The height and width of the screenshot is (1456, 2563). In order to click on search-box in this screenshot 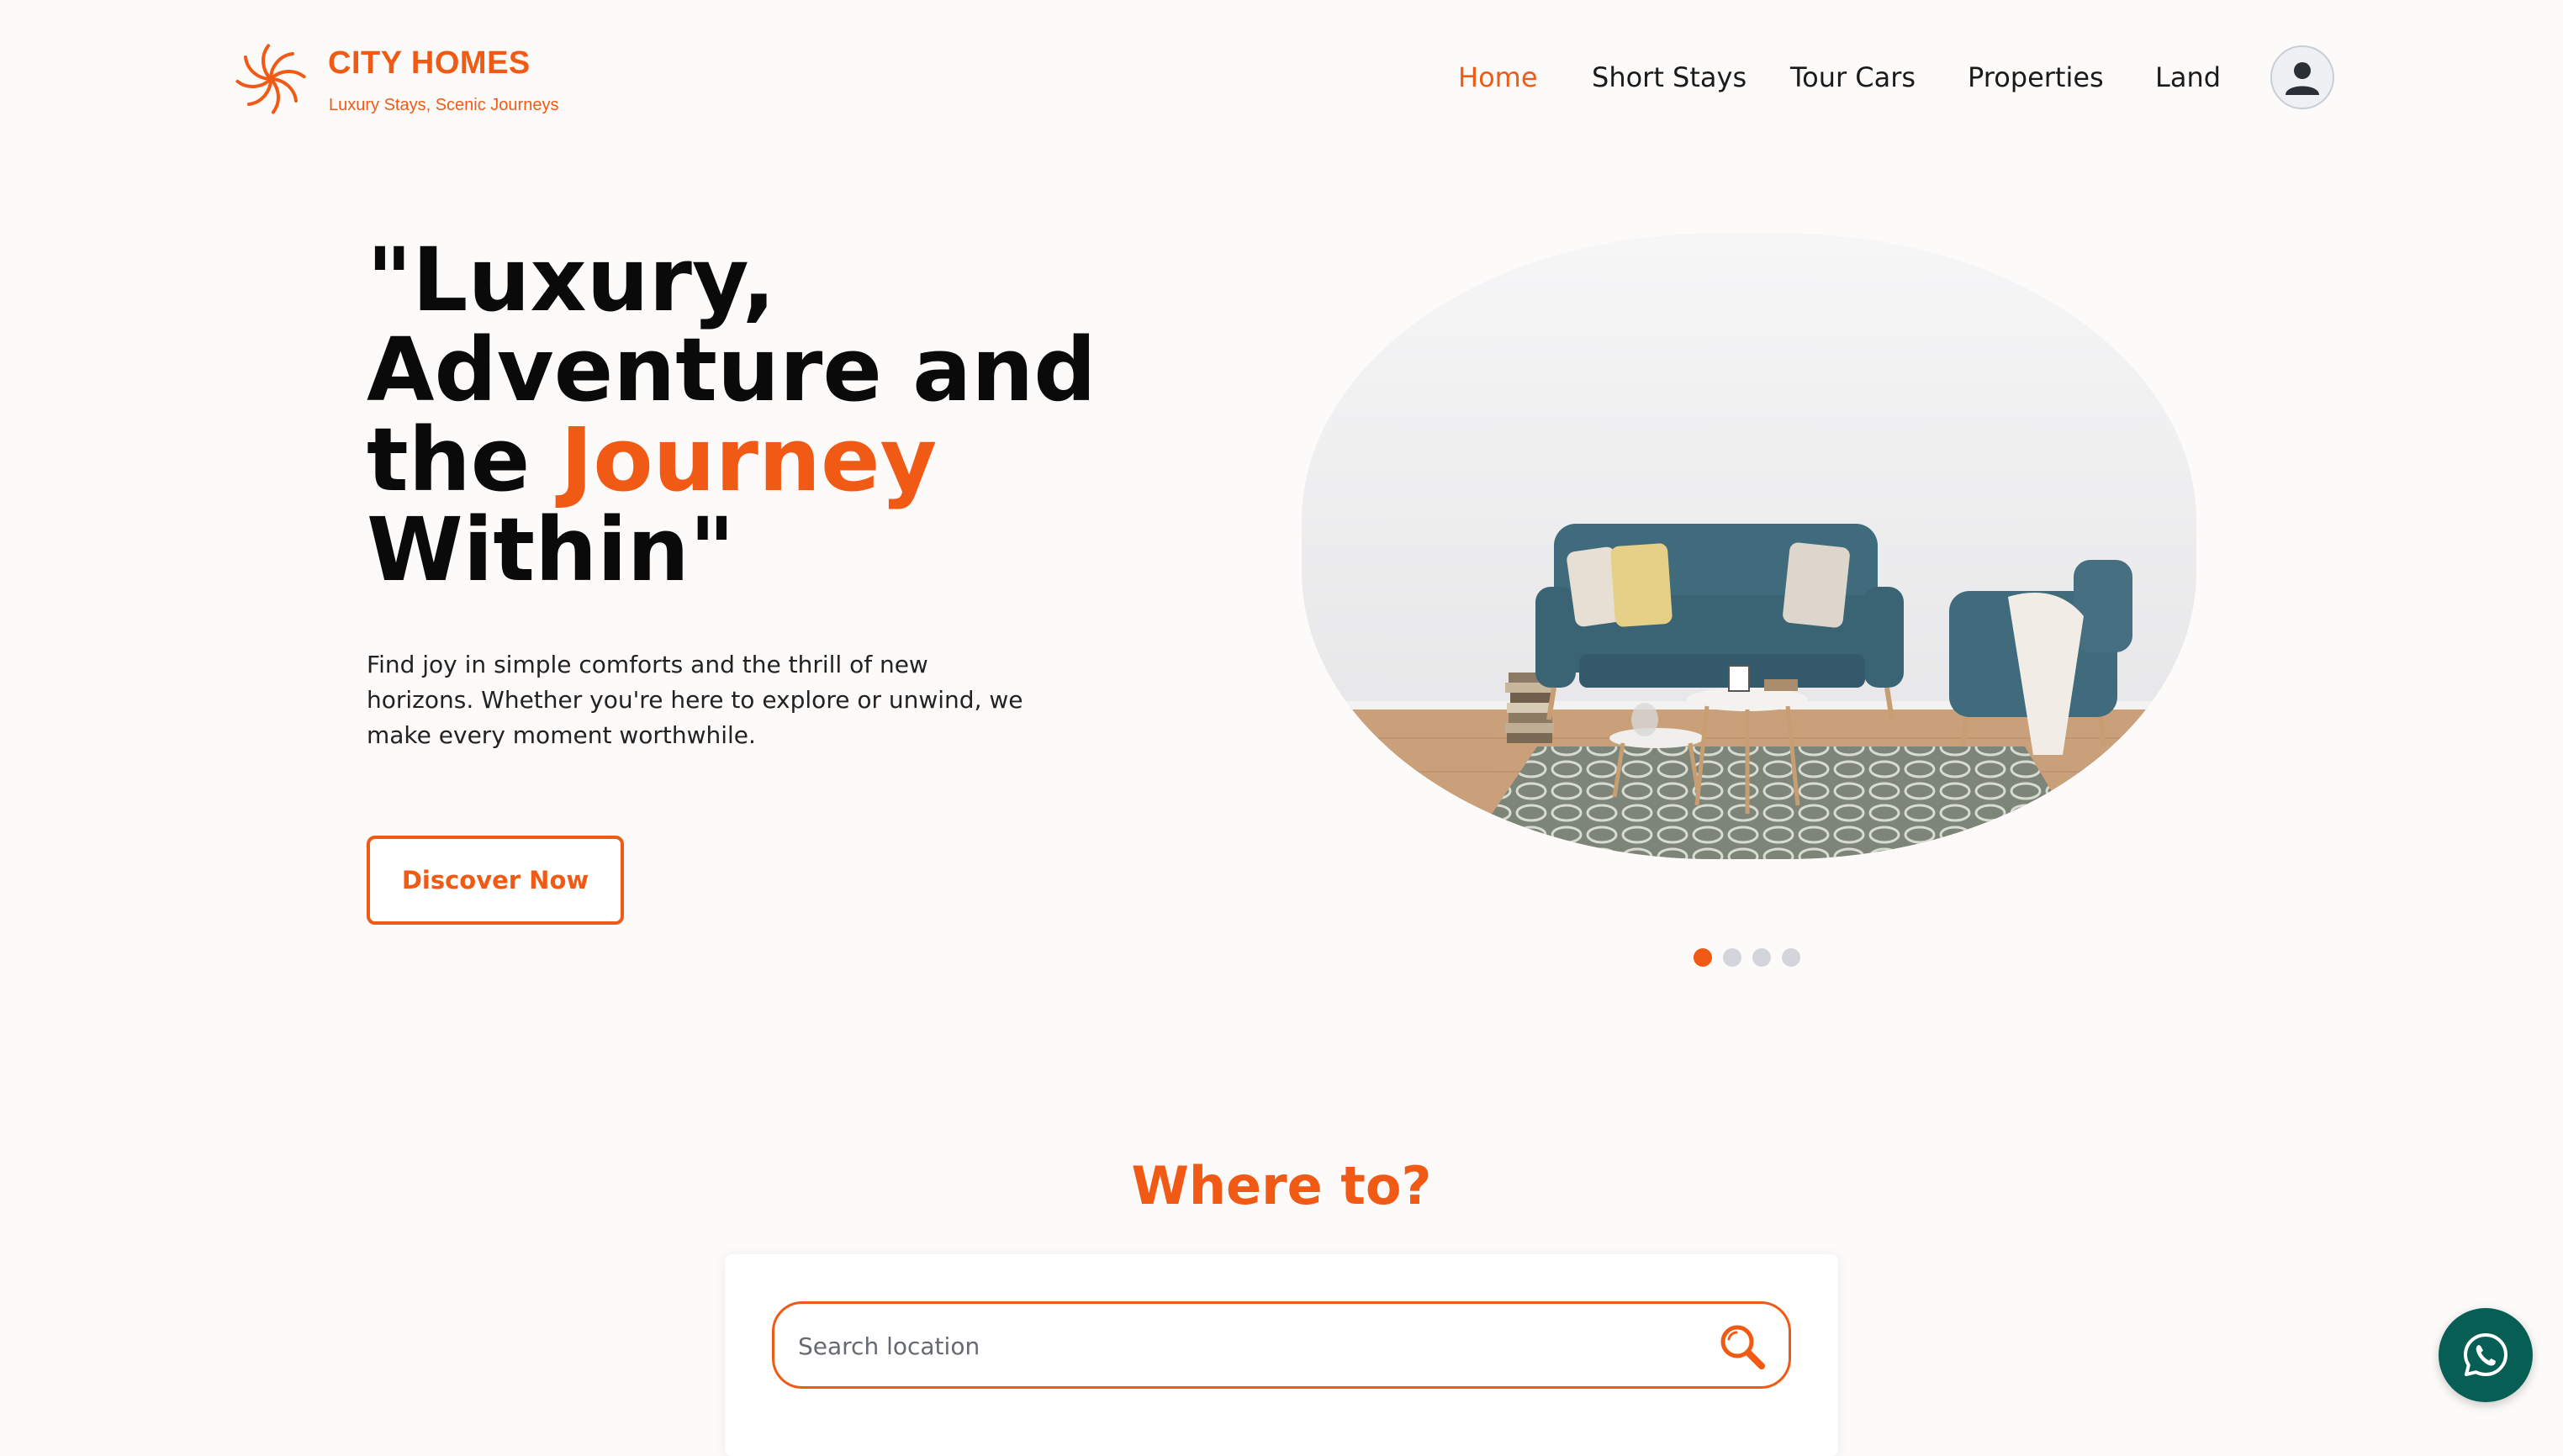, I will do `click(1282, 1345)`.